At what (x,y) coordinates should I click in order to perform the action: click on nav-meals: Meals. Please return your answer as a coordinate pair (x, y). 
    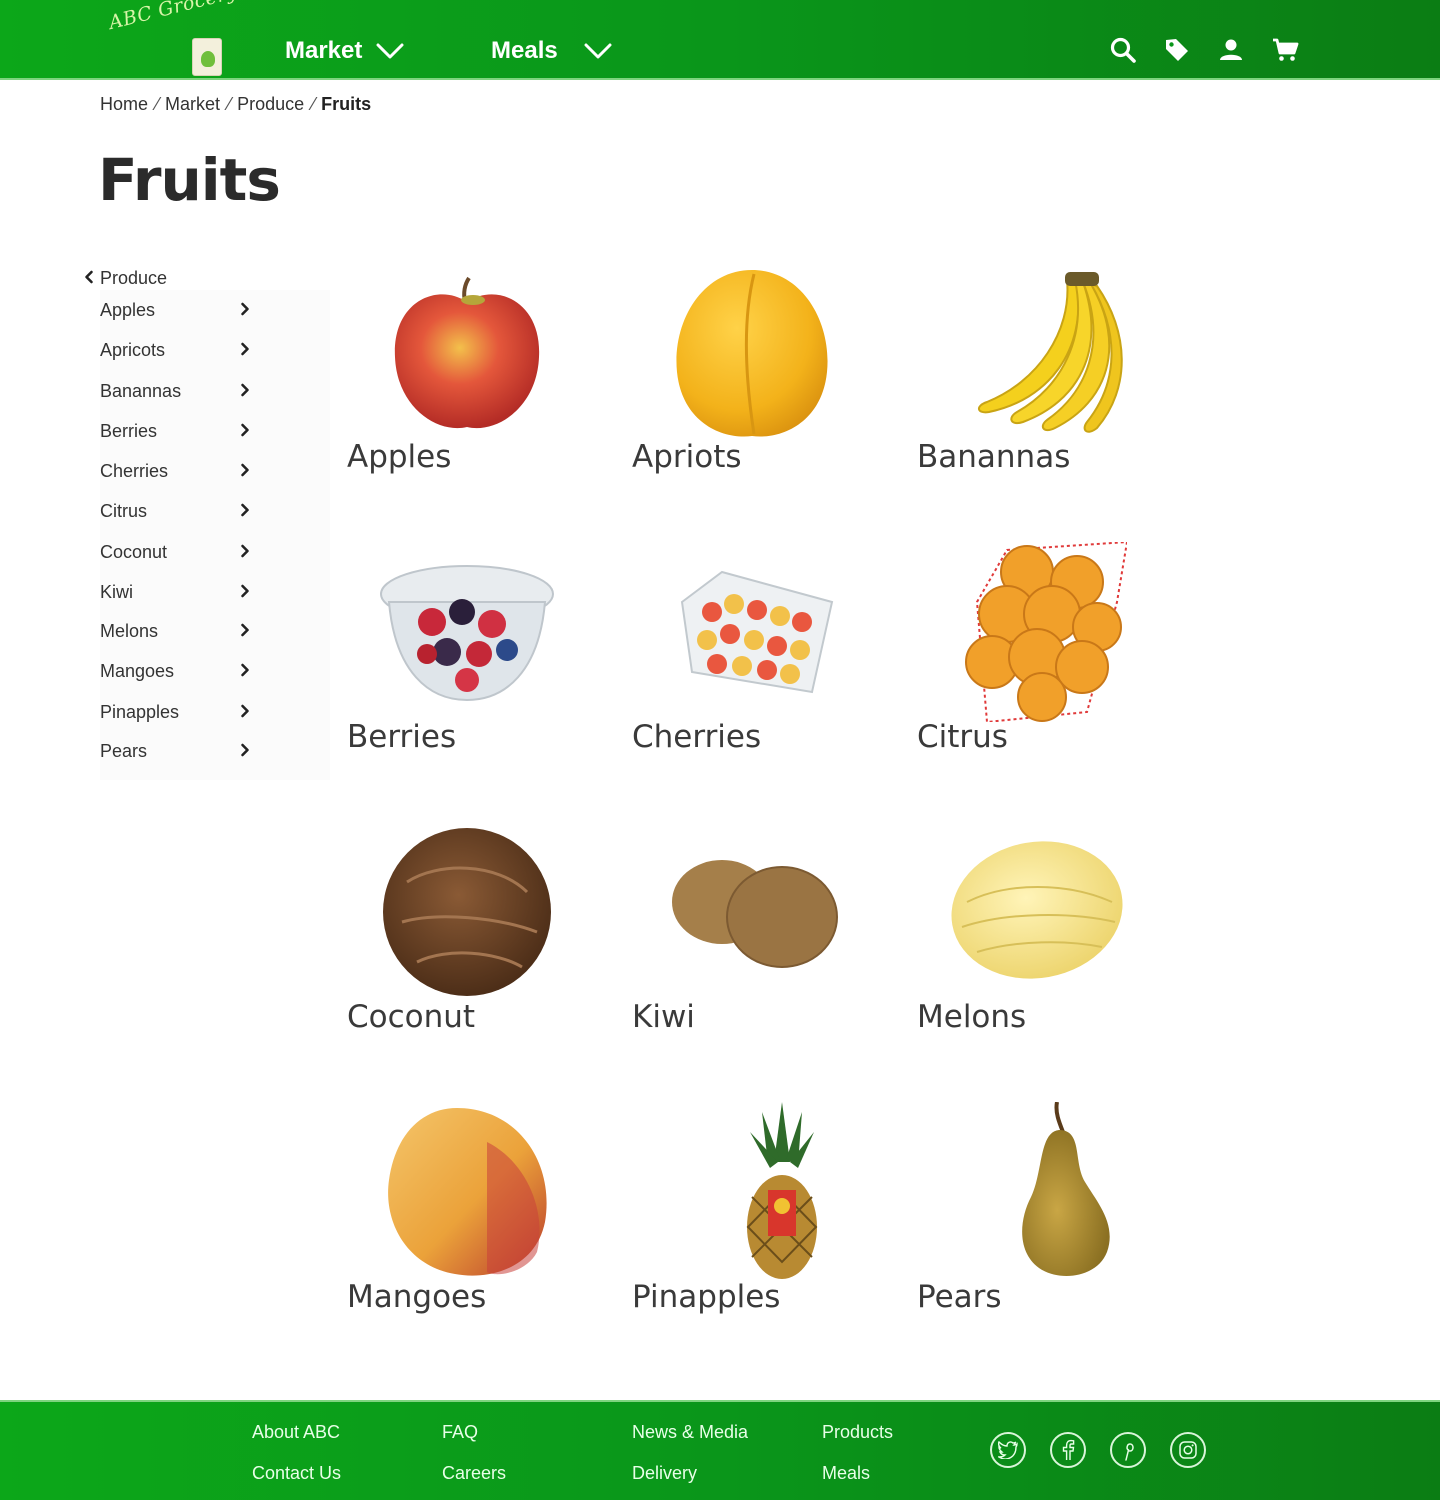
    Looking at the image, I should click on (551, 51).